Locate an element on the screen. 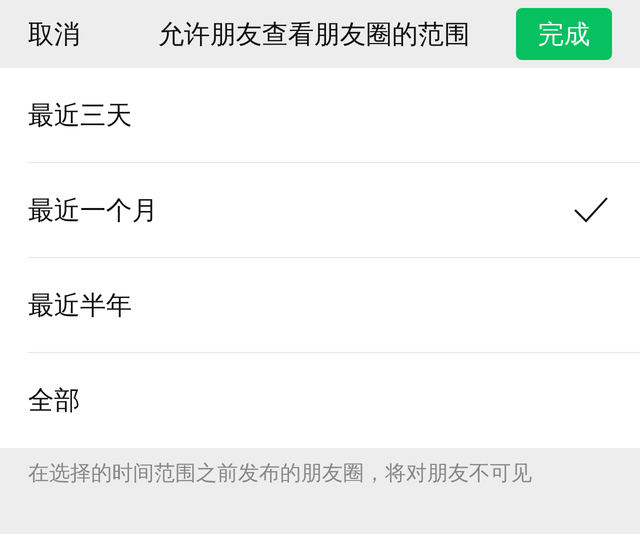 The width and height of the screenshot is (640, 534). footer-note: 在选择的时间范围之前发布的朋友圈，将对朋友不可见 is located at coordinates (280, 474).